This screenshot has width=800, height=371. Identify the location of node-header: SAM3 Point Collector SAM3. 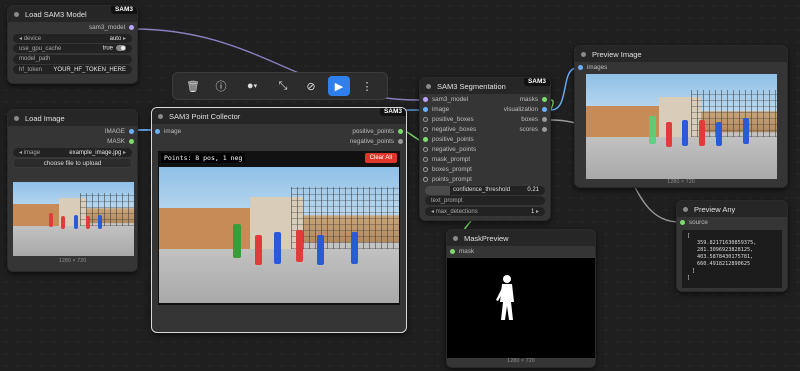
(279, 116).